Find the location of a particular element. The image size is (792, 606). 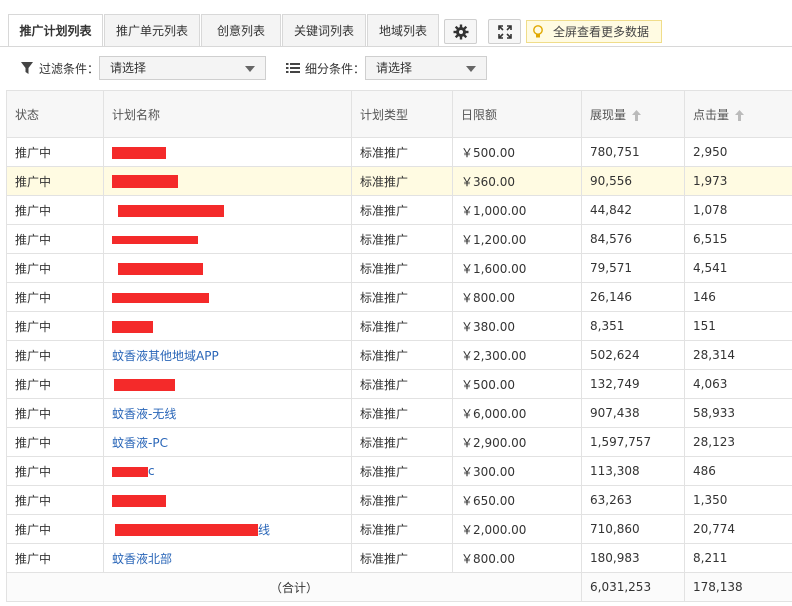

table-row: 推广中 c 标准推广 ￥300.00 113,308 486 is located at coordinates (399, 471).